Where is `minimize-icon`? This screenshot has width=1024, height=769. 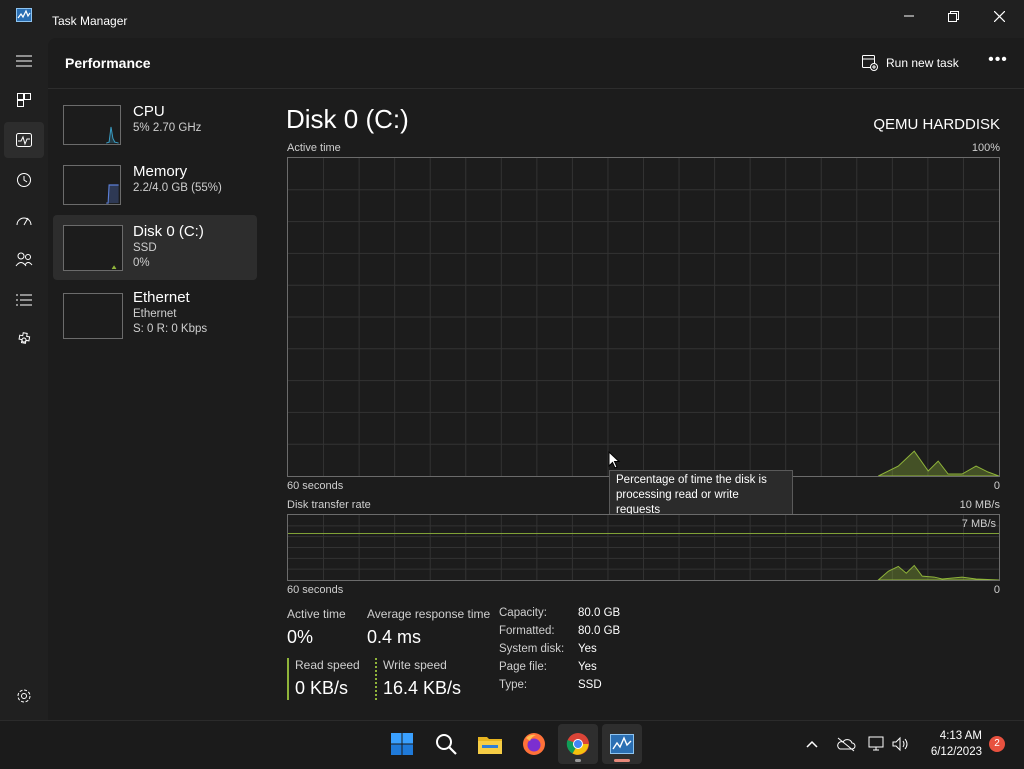
minimize-icon is located at coordinates (909, 16).